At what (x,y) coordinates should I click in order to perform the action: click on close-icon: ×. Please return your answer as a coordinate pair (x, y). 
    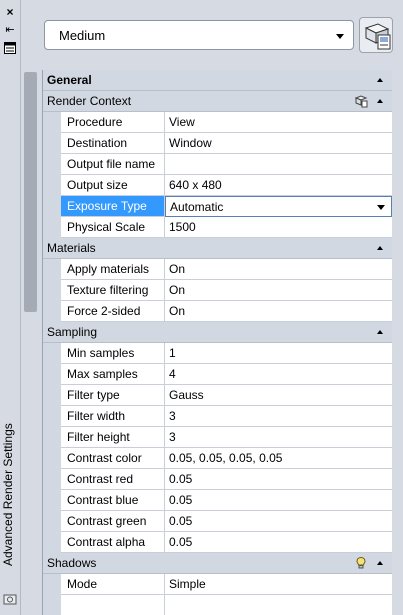
    Looking at the image, I should click on (10, 12).